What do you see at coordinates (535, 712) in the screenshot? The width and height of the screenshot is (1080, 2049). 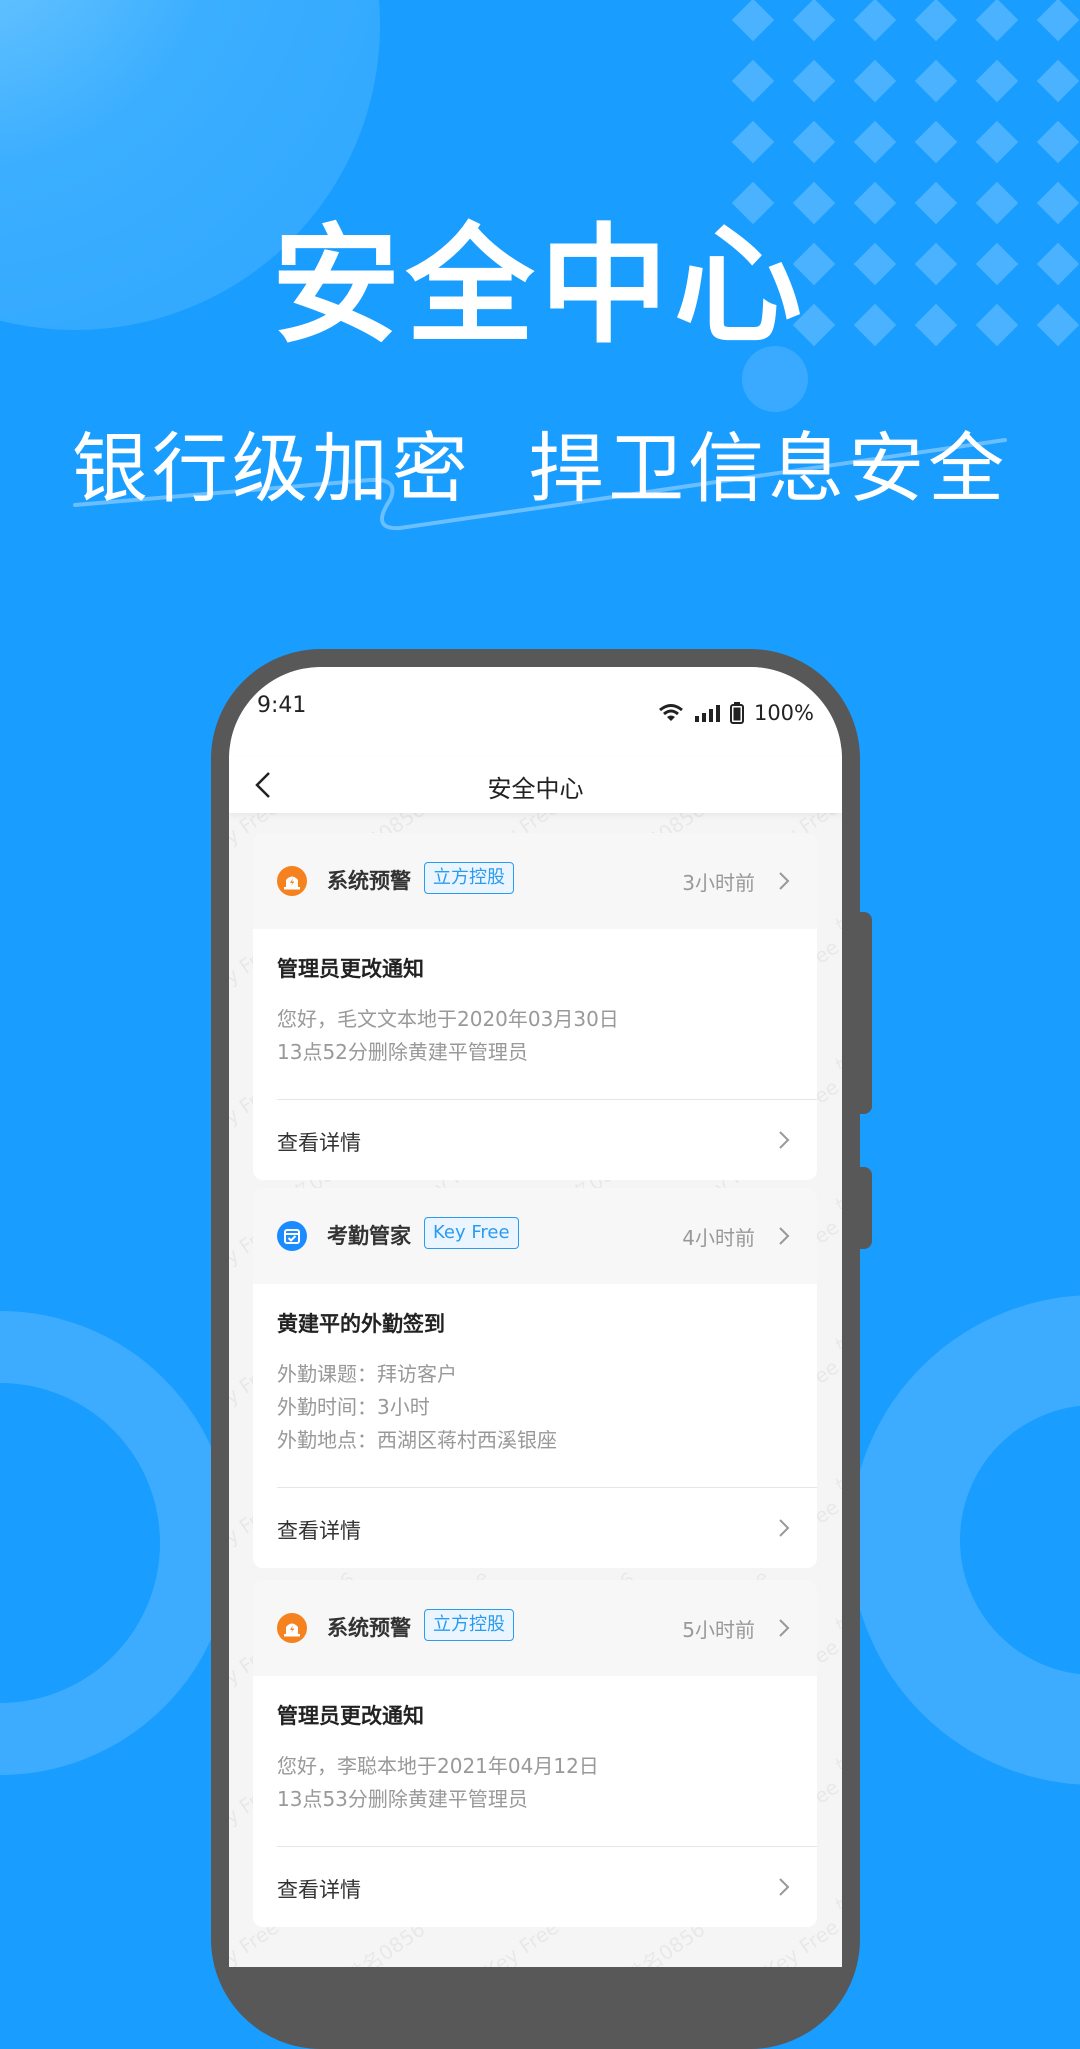 I see `status-bar: 9:41 100%` at bounding box center [535, 712].